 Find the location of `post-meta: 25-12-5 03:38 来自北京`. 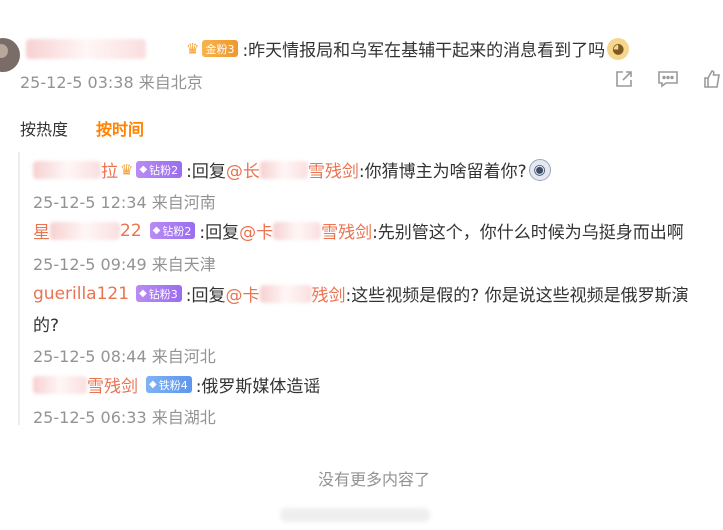

post-meta: 25-12-5 03:38 来自北京 is located at coordinates (111, 81).